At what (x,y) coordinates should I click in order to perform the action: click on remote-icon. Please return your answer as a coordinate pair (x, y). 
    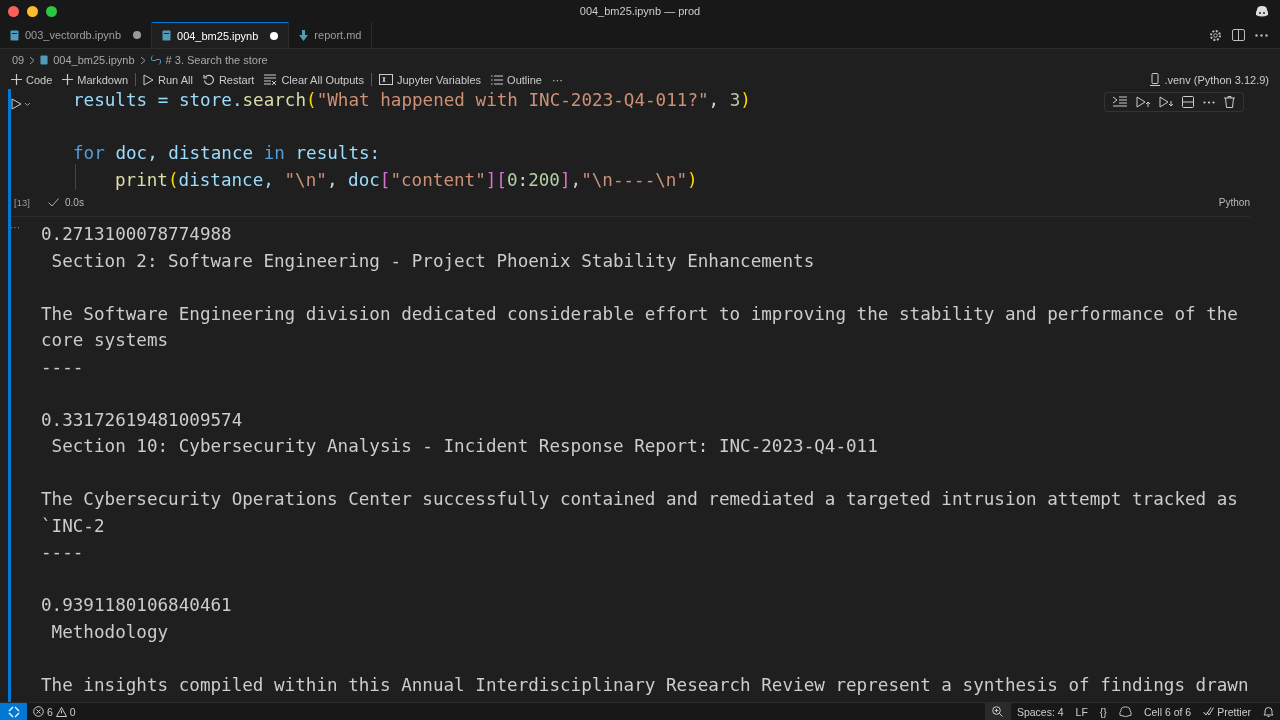
    Looking at the image, I should click on (13, 711).